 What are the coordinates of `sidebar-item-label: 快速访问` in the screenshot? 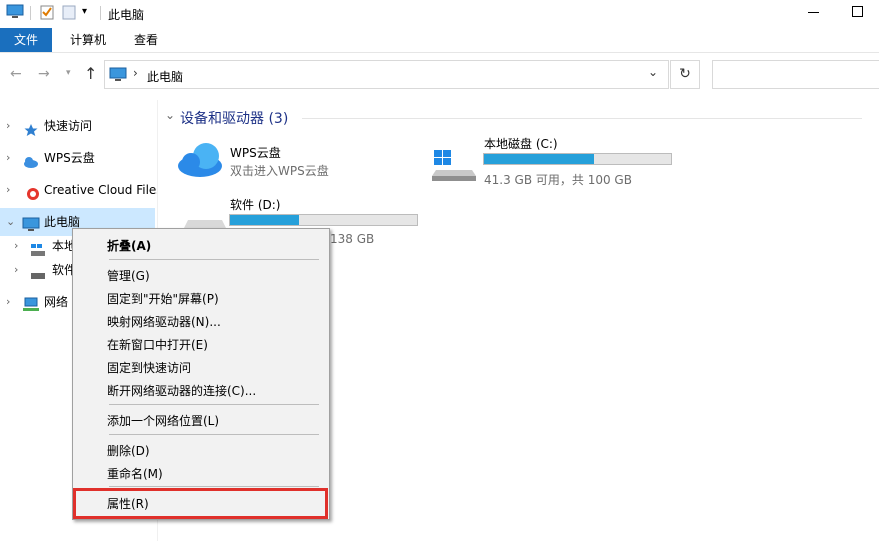 It's located at (68, 126).